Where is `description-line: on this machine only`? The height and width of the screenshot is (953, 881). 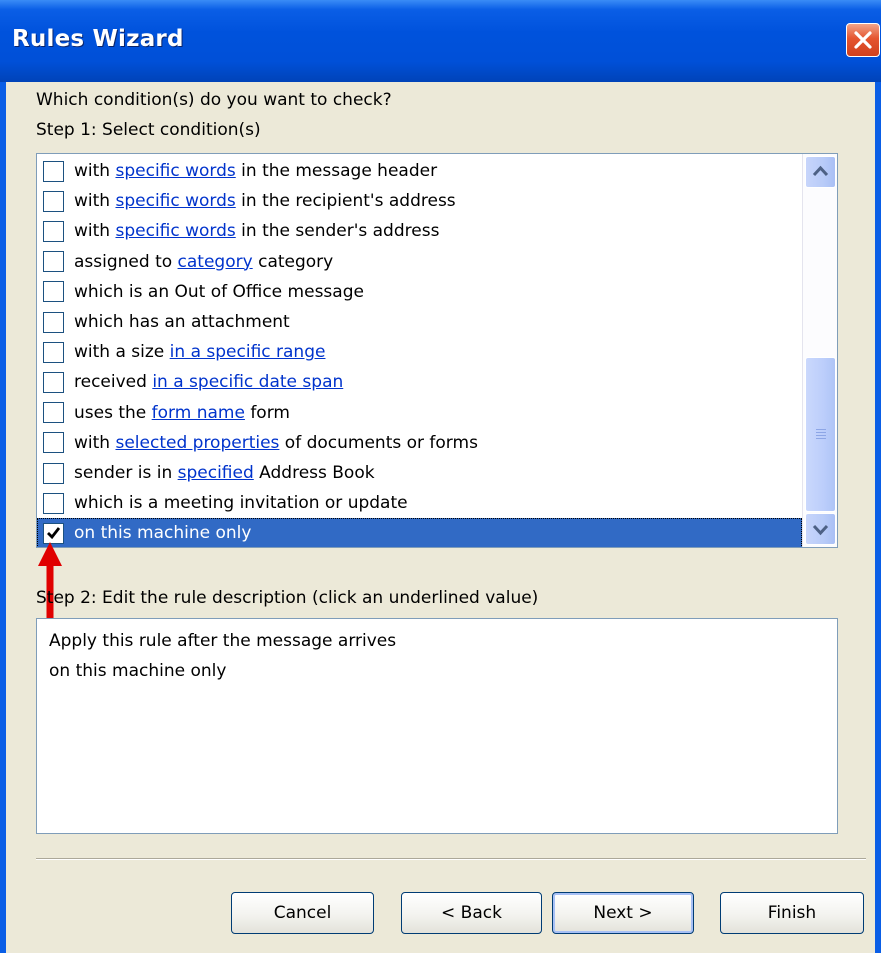 description-line: on this machine only is located at coordinates (138, 671).